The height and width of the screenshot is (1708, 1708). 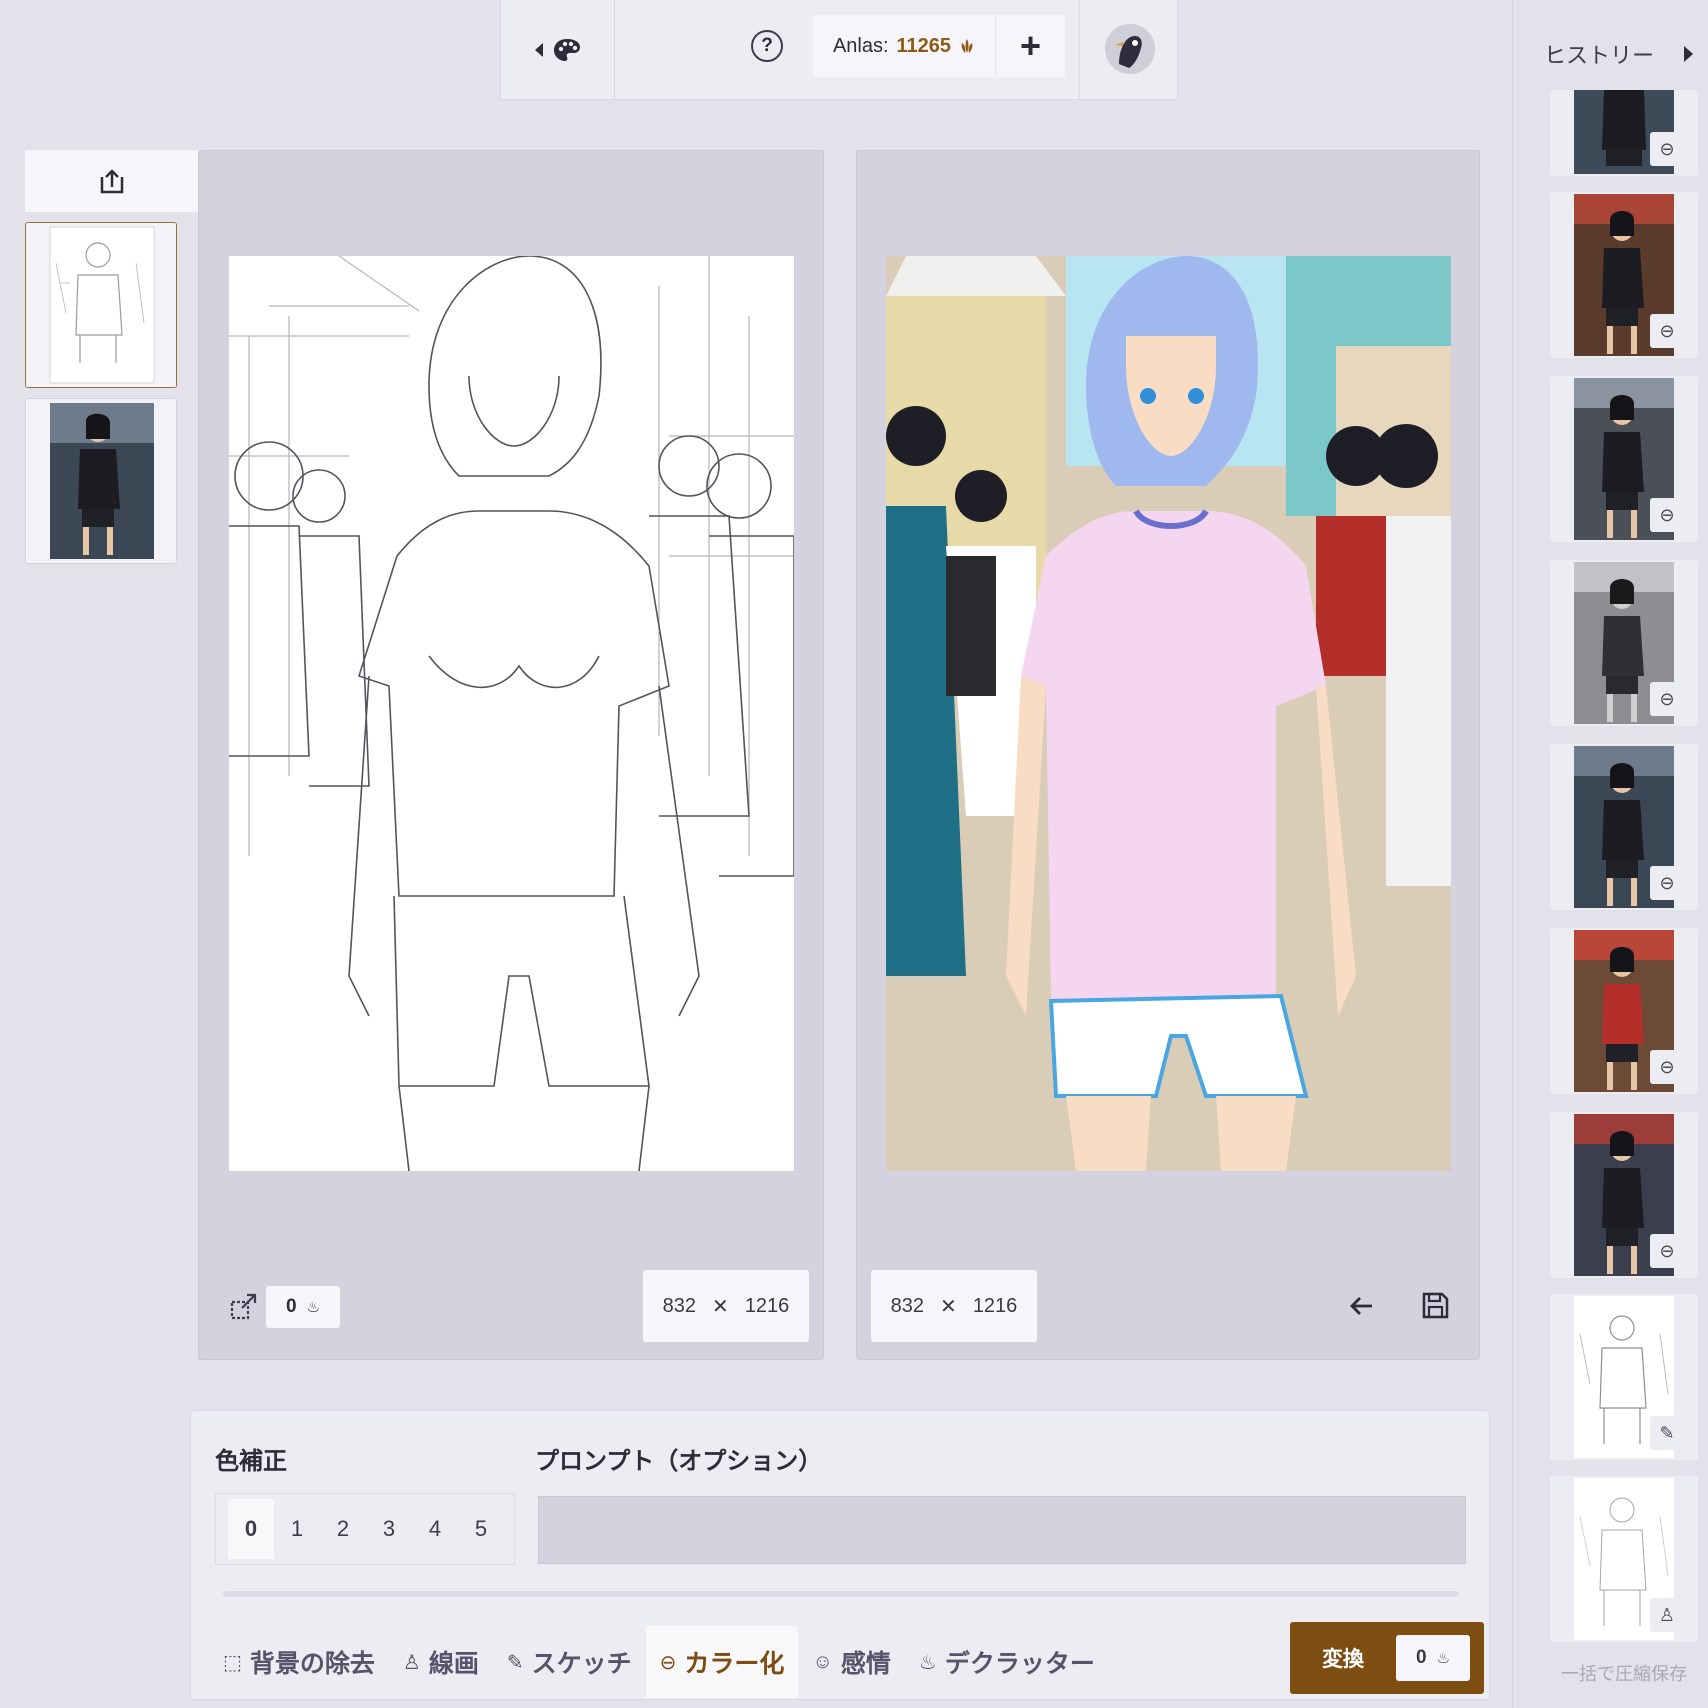 I want to click on color-level-5: 5, so click(x=481, y=1529).